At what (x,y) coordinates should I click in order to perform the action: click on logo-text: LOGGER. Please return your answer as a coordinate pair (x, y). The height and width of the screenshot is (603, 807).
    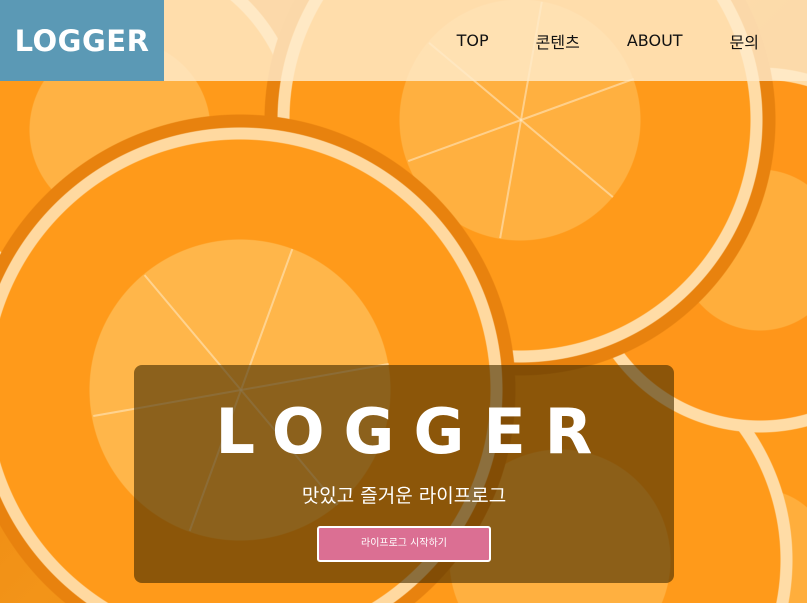
    Looking at the image, I should click on (82, 40).